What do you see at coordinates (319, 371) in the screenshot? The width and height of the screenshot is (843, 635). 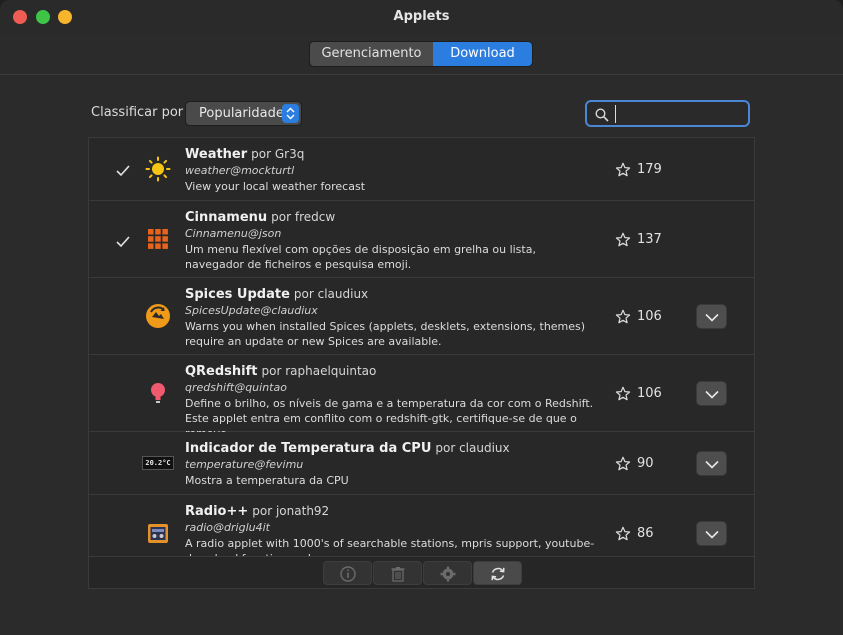 I see `applet-author: por raphaelquintao` at bounding box center [319, 371].